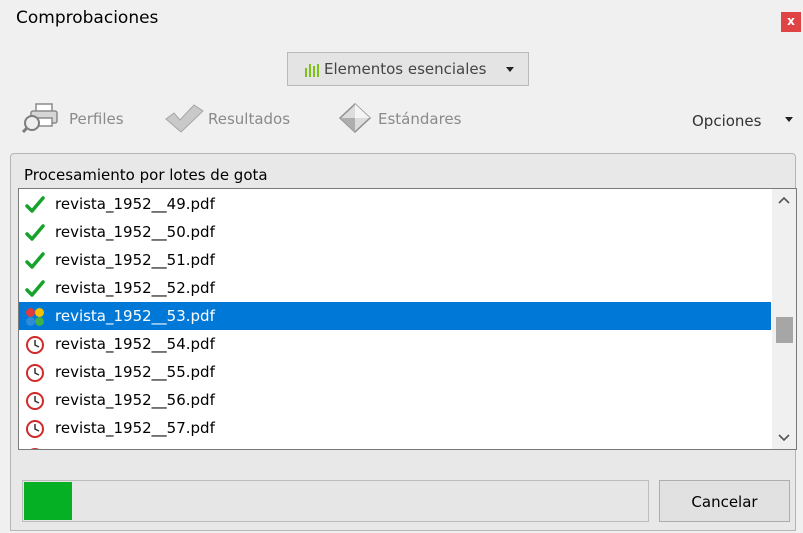  I want to click on file-name: revista_1952__57.pdf, so click(135, 428).